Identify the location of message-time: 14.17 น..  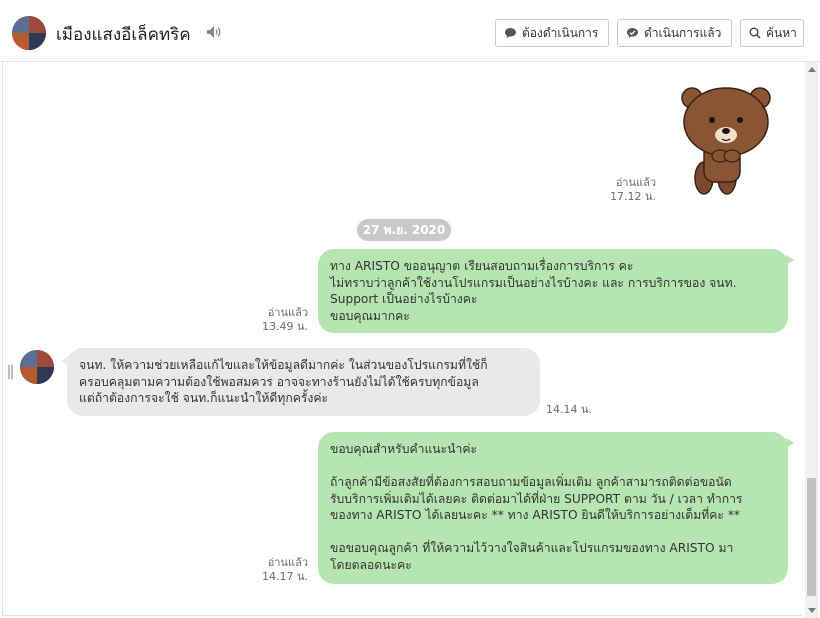
(284, 576).